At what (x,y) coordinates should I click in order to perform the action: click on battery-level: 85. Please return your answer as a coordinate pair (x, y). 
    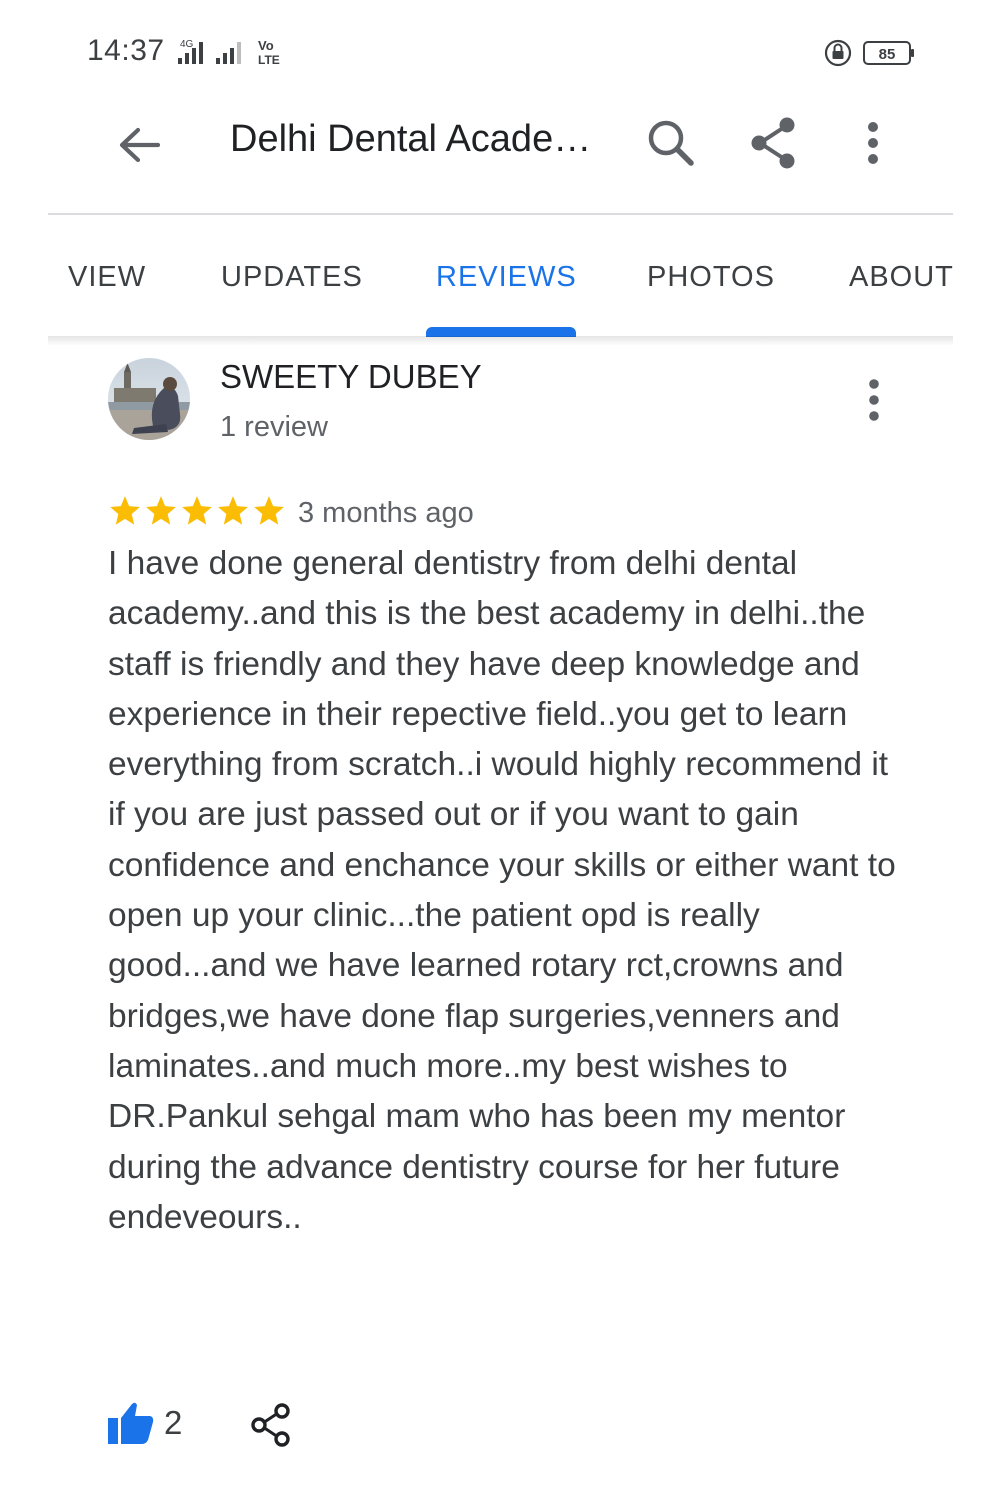
    Looking at the image, I should click on (887, 54).